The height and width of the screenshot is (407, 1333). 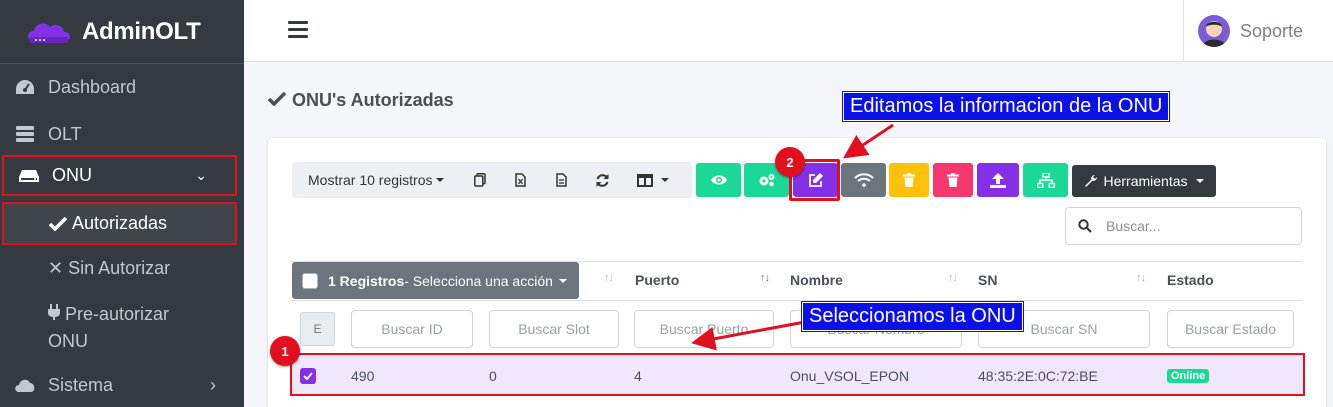 What do you see at coordinates (81, 384) in the screenshot?
I see `sidebar-item-label: Sistema` at bounding box center [81, 384].